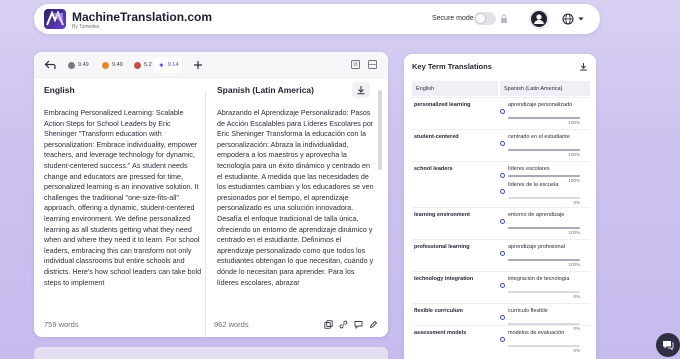  Describe the element at coordinates (436, 137) in the screenshot. I see `key-term-source: student-centered` at that location.